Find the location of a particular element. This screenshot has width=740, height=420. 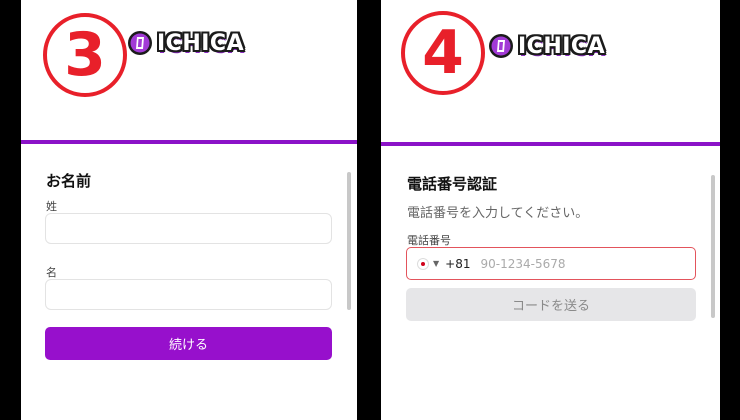

first-name-label: 名 is located at coordinates (51, 272).